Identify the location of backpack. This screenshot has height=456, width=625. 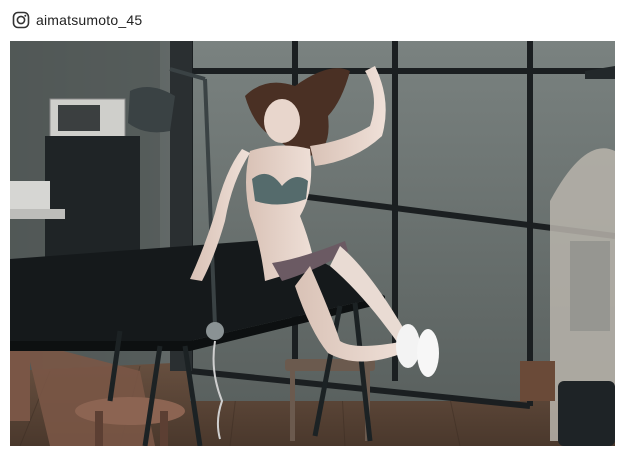
(586, 413).